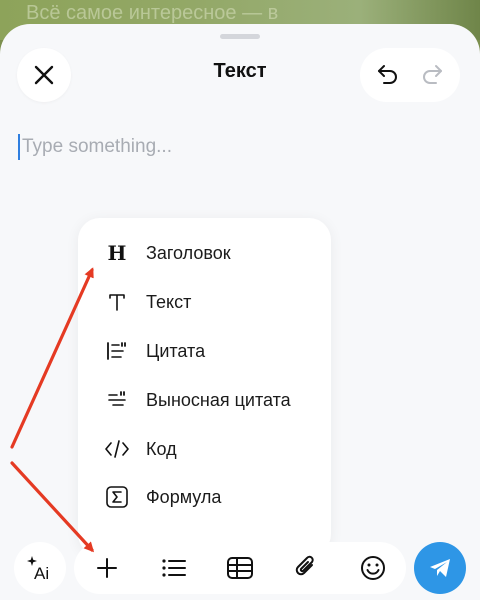  I want to click on table-button, so click(240, 568).